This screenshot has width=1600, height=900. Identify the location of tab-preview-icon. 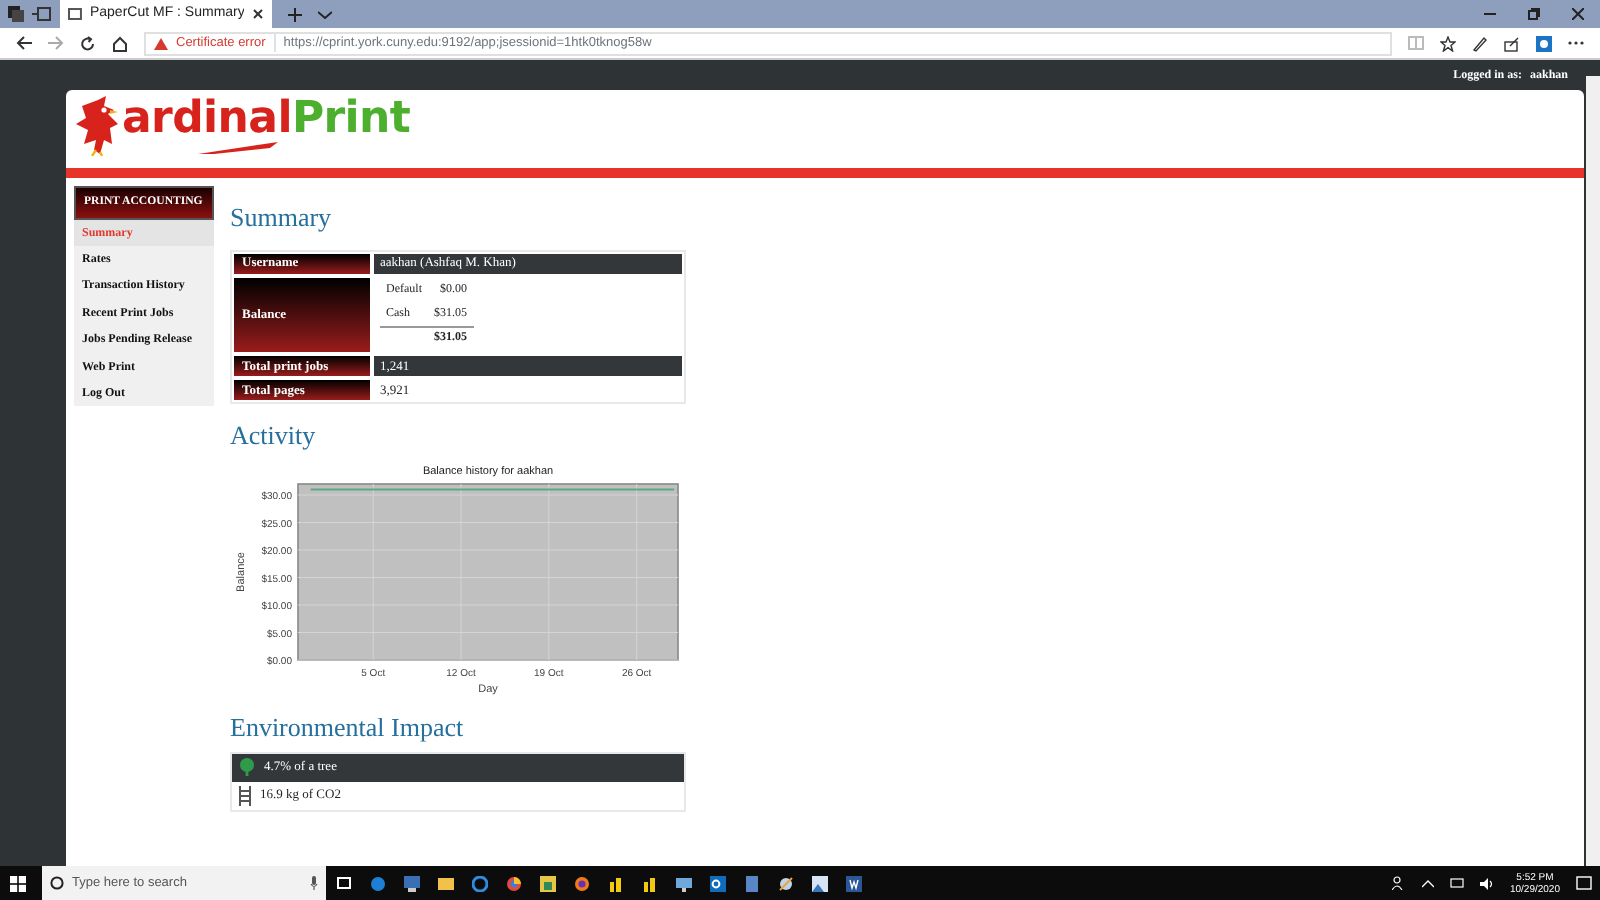
(42, 14).